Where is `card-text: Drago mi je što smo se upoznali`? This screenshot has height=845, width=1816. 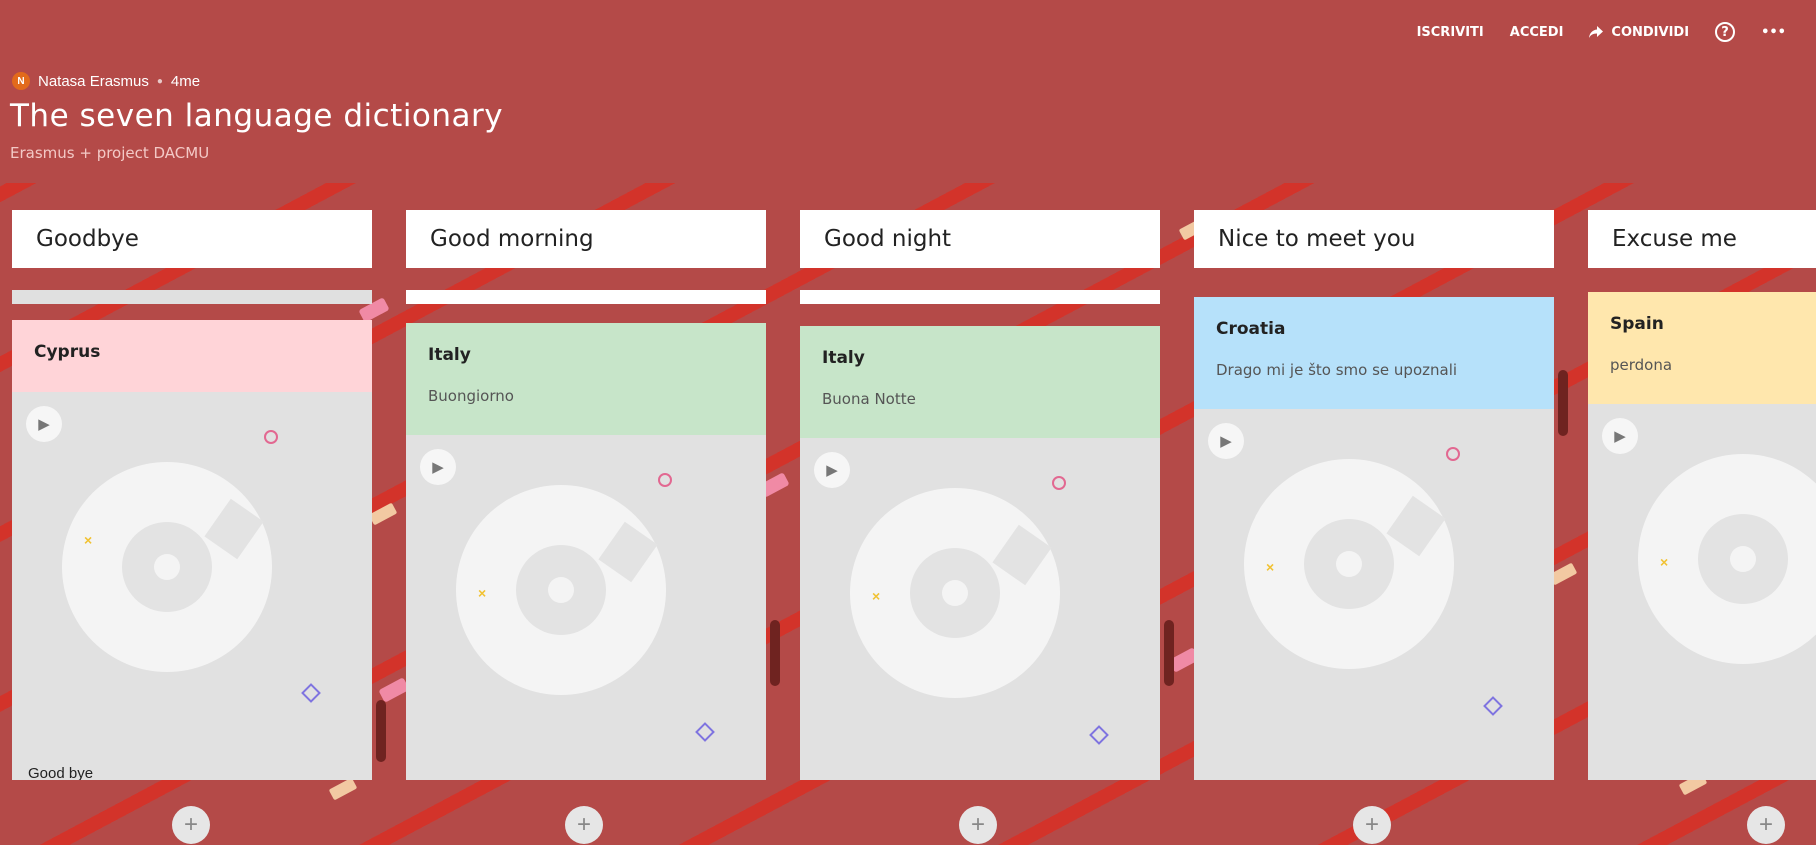 card-text: Drago mi je što smo se upoznali is located at coordinates (1337, 370).